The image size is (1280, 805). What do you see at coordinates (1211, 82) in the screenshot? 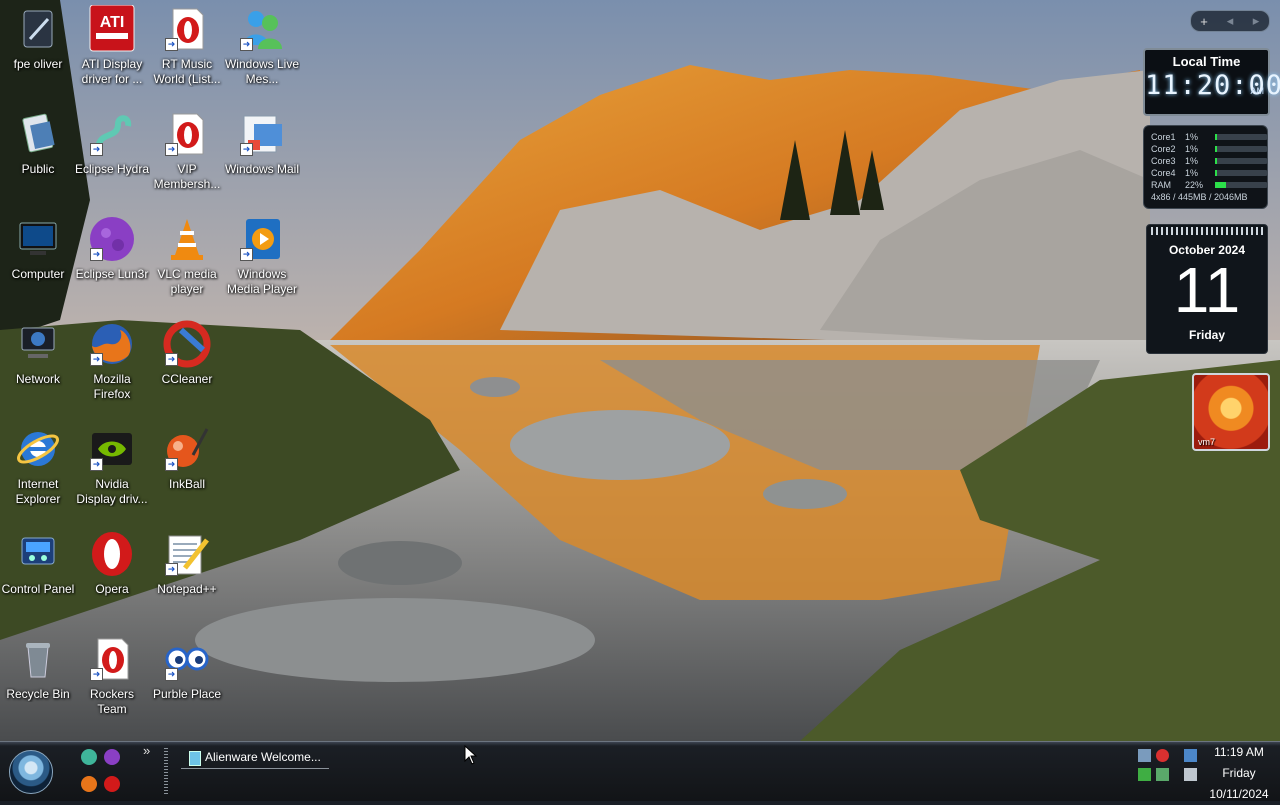
I see `clock-gadget: Local Time 11:20:00 AM` at bounding box center [1211, 82].